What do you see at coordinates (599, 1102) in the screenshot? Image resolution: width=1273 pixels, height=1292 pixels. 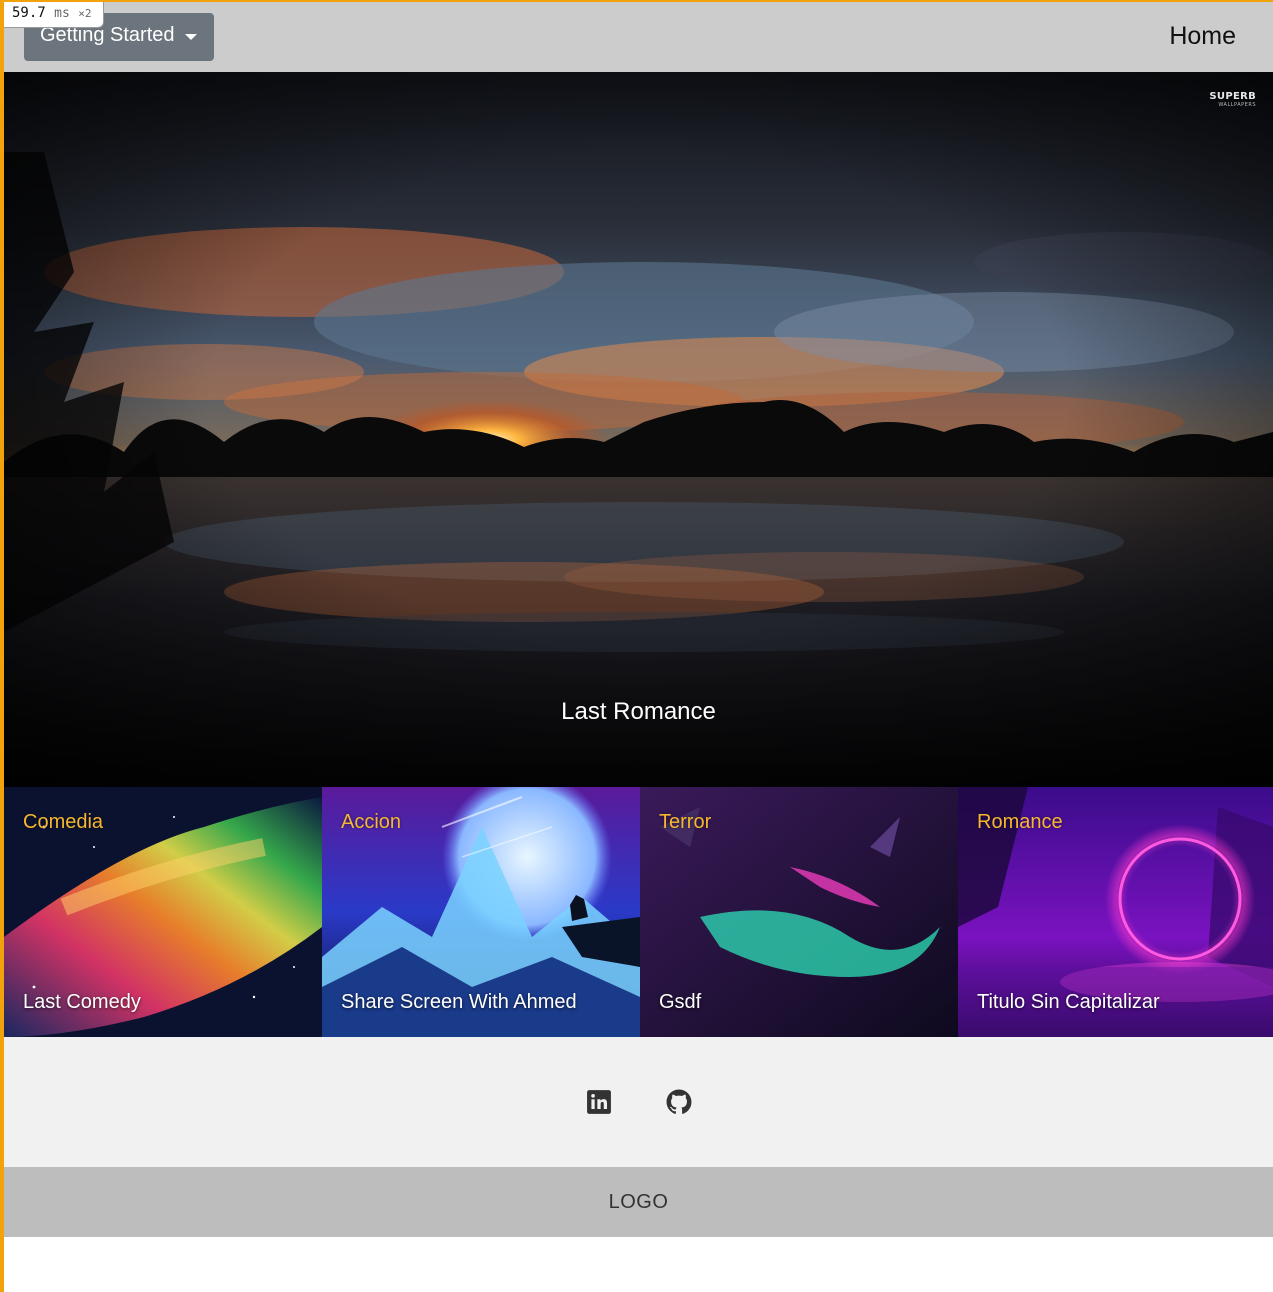 I see `linkedin-icon` at bounding box center [599, 1102].